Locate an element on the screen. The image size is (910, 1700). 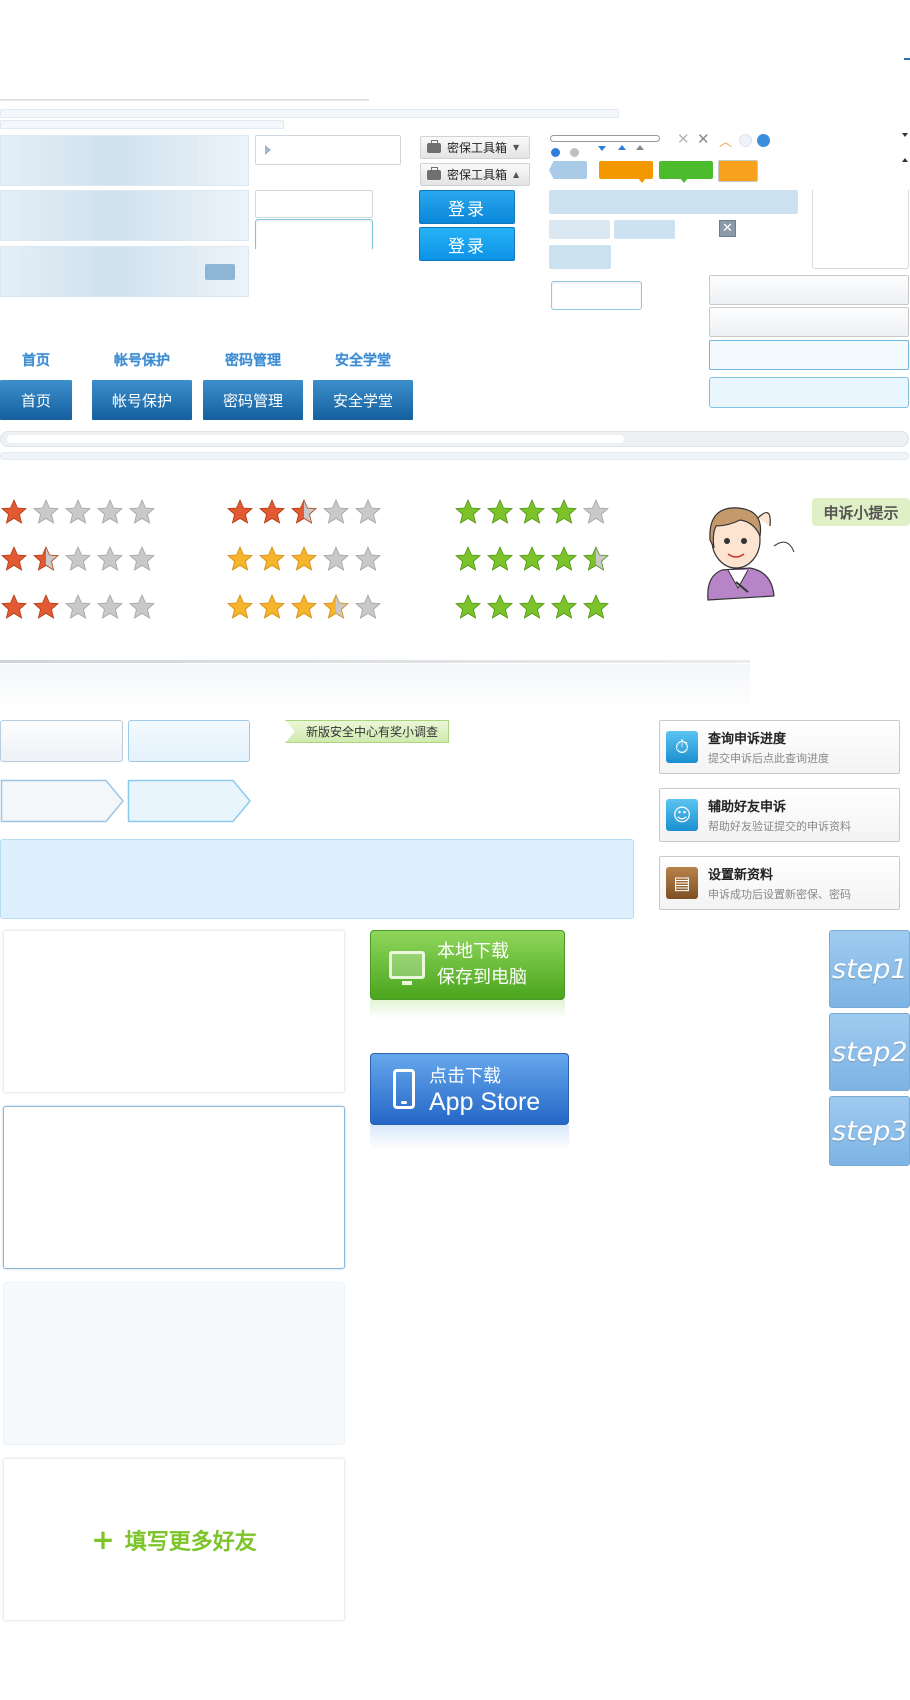
triangle-up-icon is located at coordinates (905, 160).